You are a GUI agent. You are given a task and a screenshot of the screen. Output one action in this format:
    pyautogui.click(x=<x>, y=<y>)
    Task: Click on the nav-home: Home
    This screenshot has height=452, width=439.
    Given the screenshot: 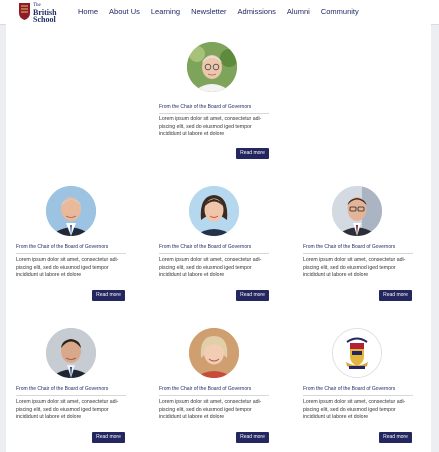 What is the action you would take?
    pyautogui.click(x=88, y=11)
    